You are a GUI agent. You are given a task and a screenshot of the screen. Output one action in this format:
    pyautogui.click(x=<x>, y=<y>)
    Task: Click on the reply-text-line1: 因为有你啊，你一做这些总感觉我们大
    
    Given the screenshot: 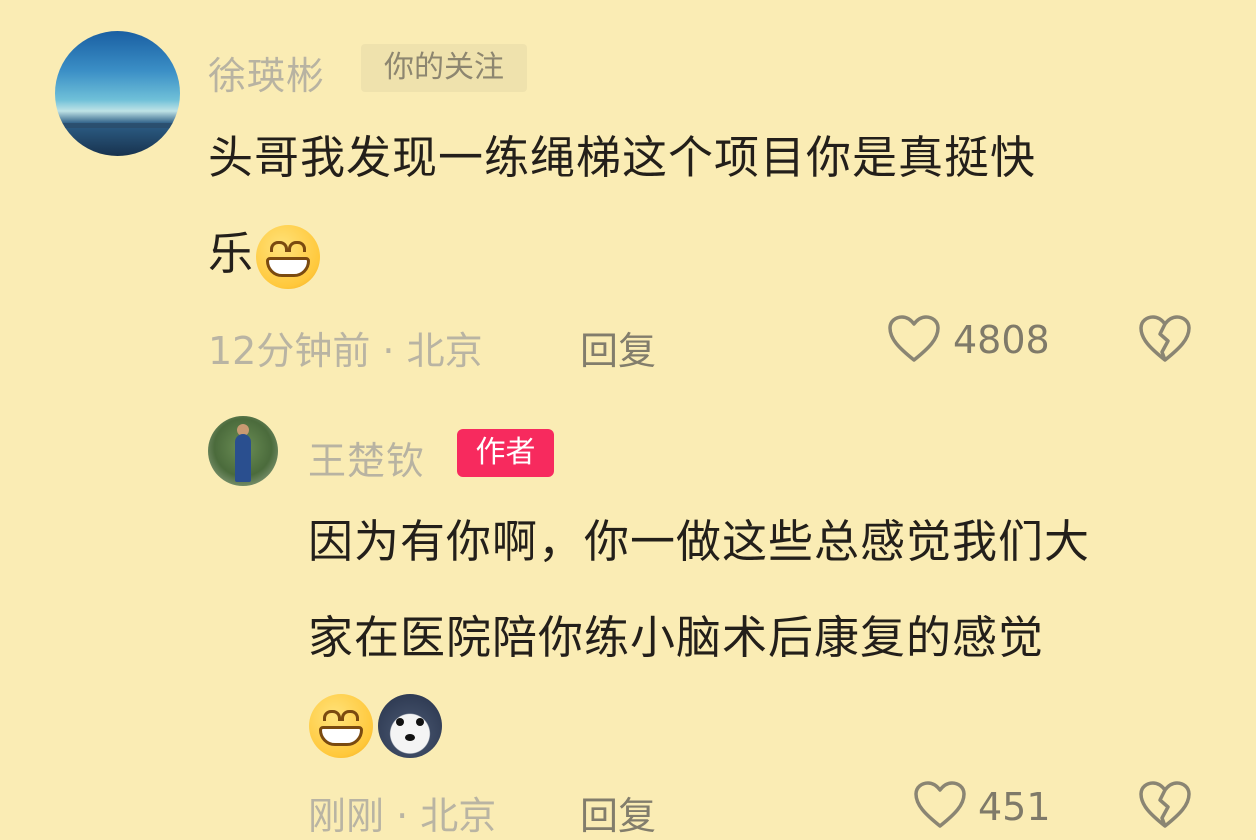 What is the action you would take?
    pyautogui.click(x=699, y=541)
    